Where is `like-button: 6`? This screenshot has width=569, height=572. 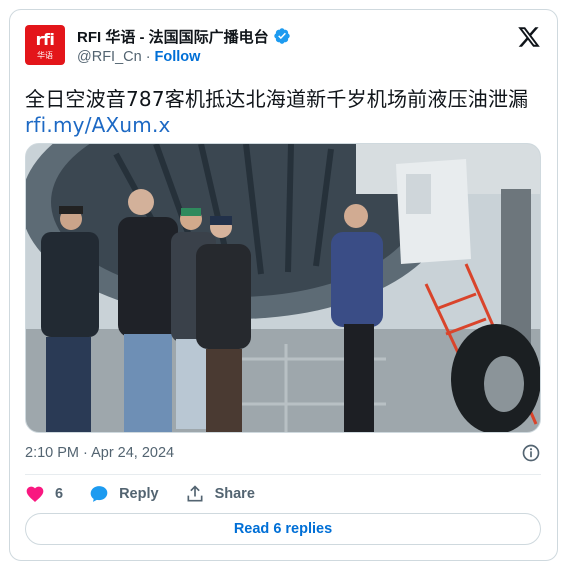
like-button: 6 is located at coordinates (44, 494).